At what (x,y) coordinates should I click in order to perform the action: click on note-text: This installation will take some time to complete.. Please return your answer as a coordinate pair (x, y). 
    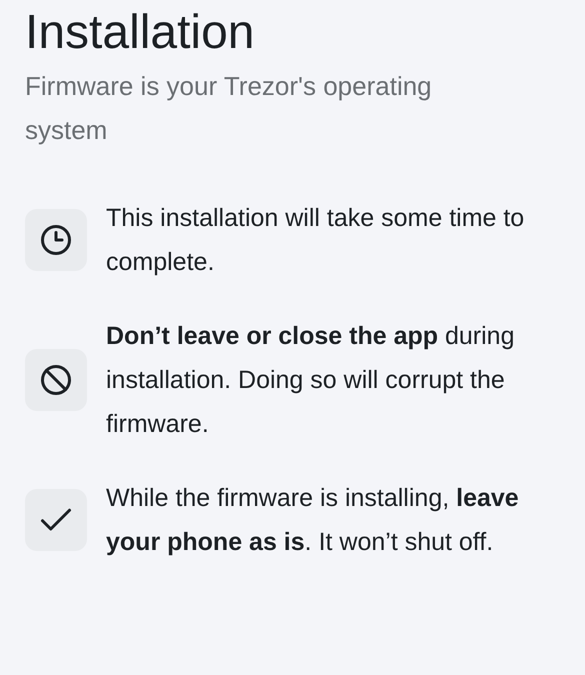
    Looking at the image, I should click on (316, 240).